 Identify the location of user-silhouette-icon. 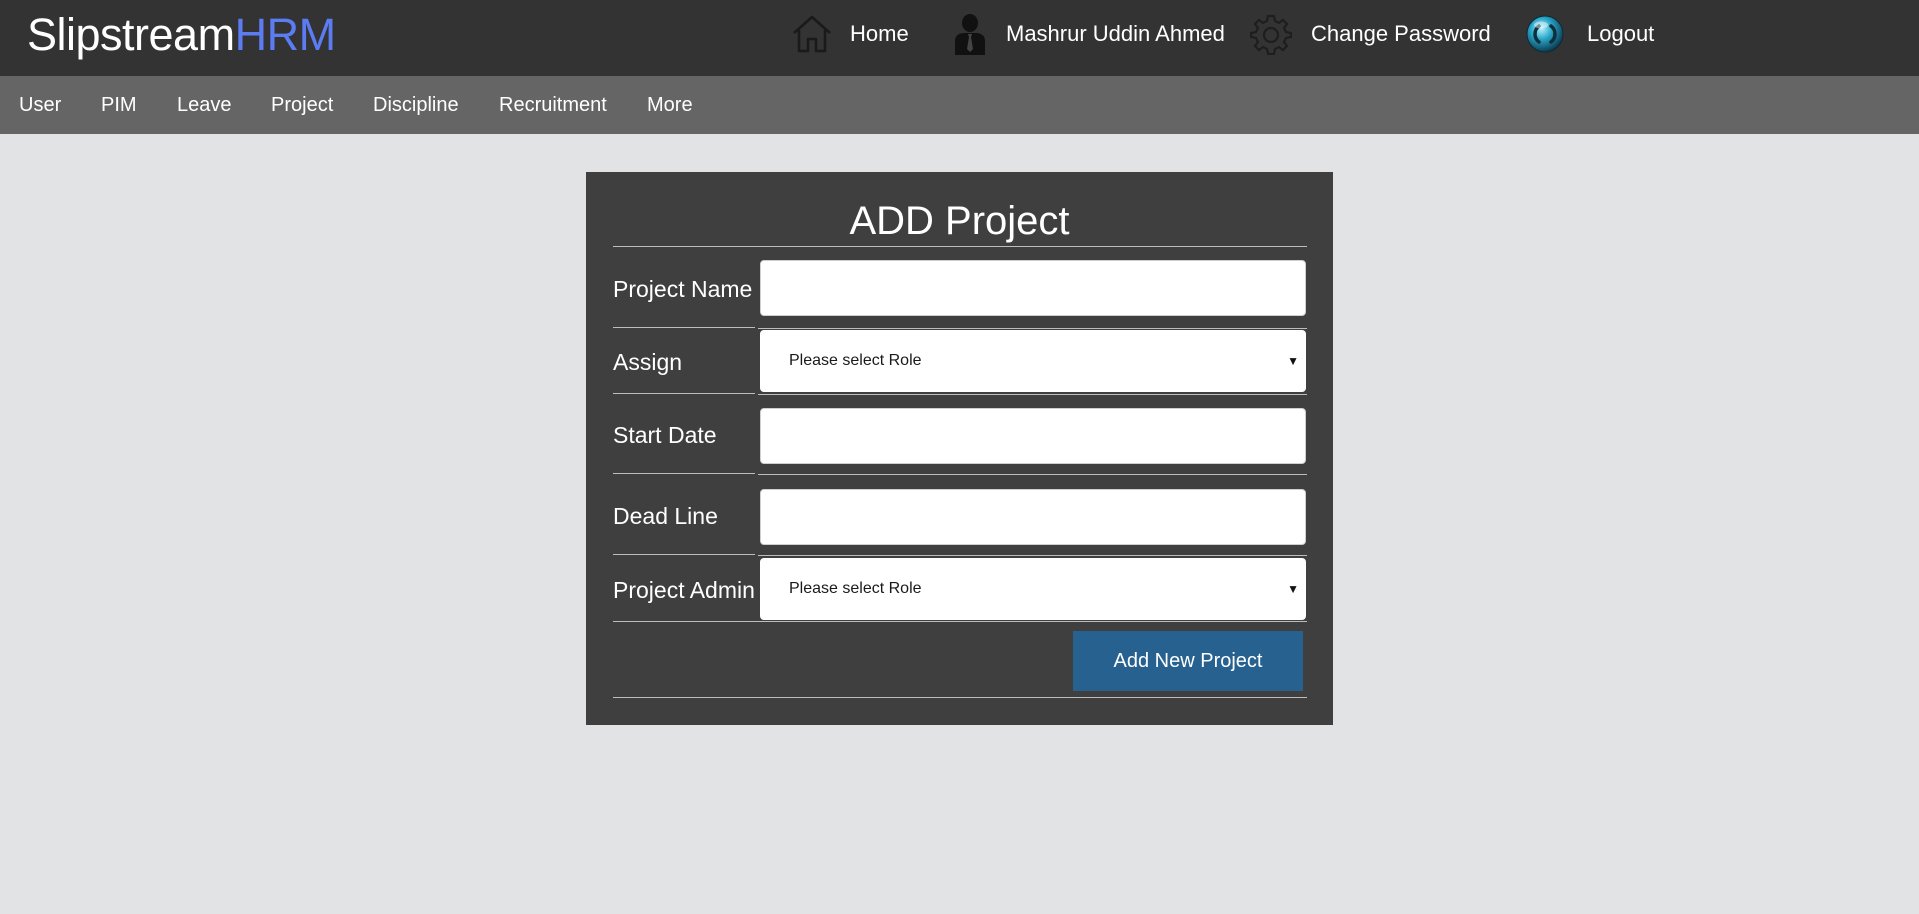
(970, 34).